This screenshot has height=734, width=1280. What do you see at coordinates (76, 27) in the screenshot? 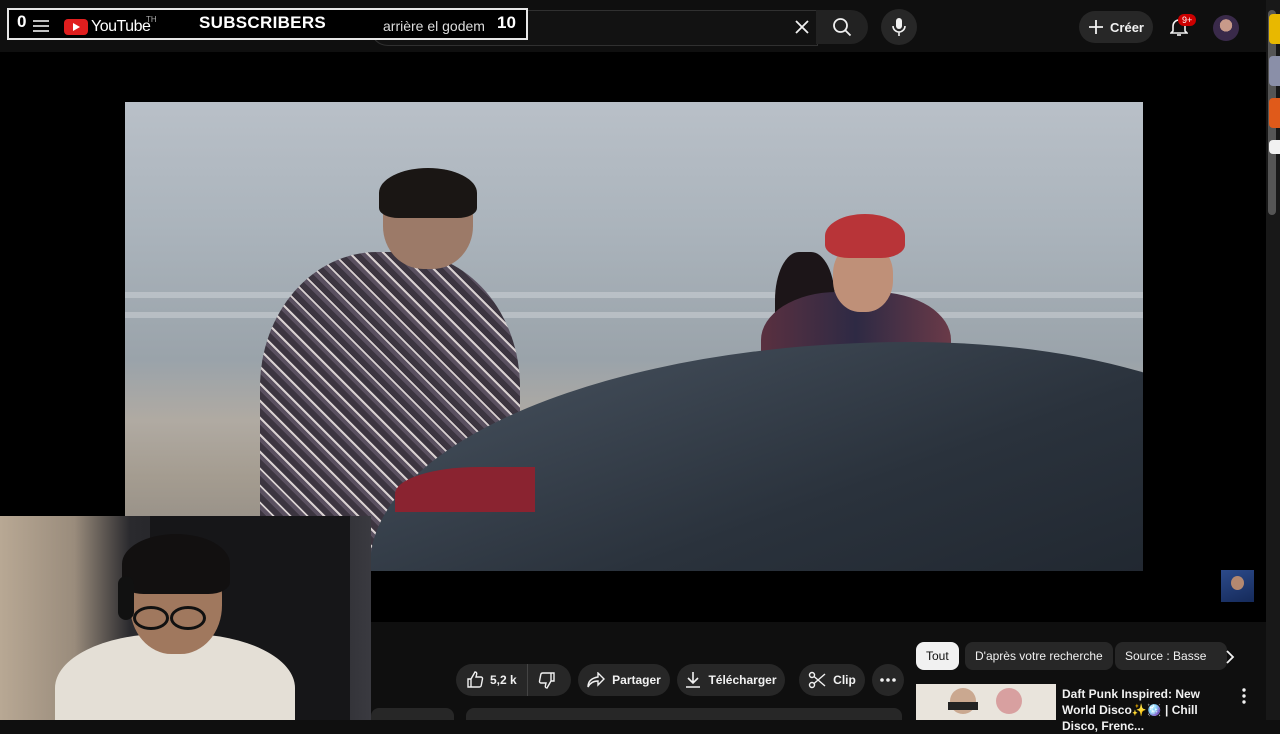
I see `youtube-logo-icon` at bounding box center [76, 27].